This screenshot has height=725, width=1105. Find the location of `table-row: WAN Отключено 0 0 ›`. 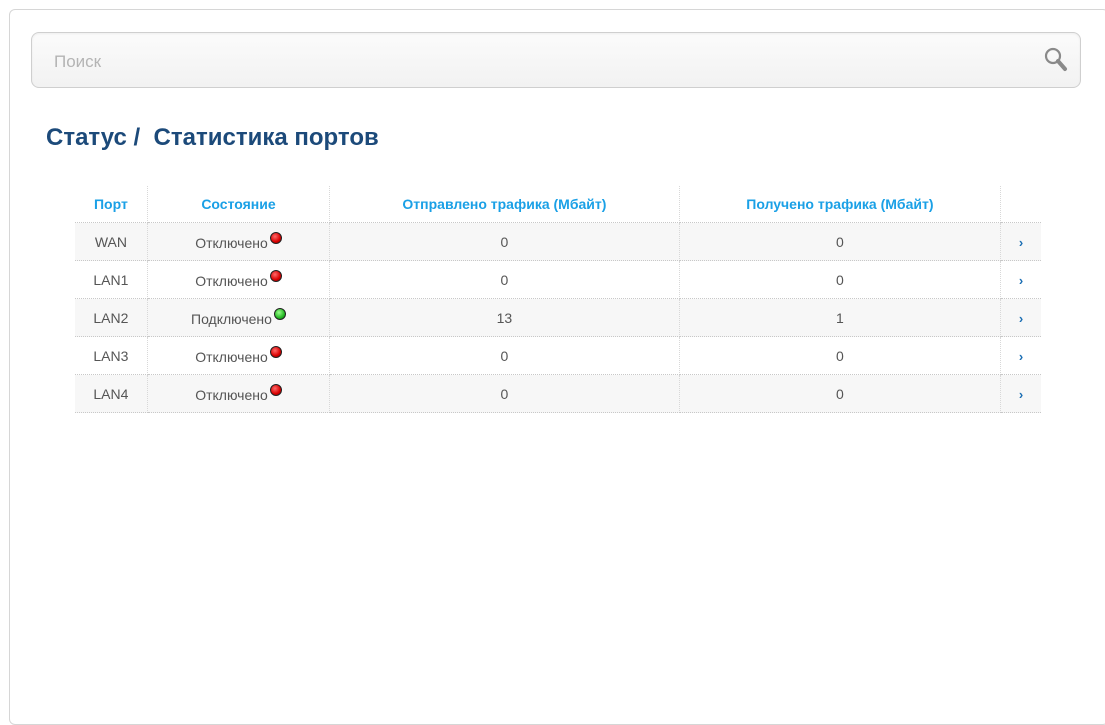

table-row: WAN Отключено 0 0 › is located at coordinates (558, 241).